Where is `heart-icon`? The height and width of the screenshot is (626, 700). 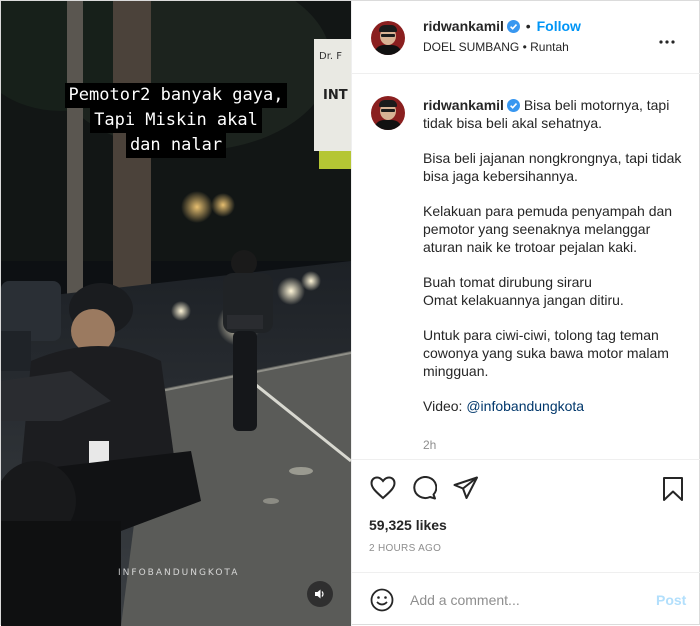 heart-icon is located at coordinates (383, 488).